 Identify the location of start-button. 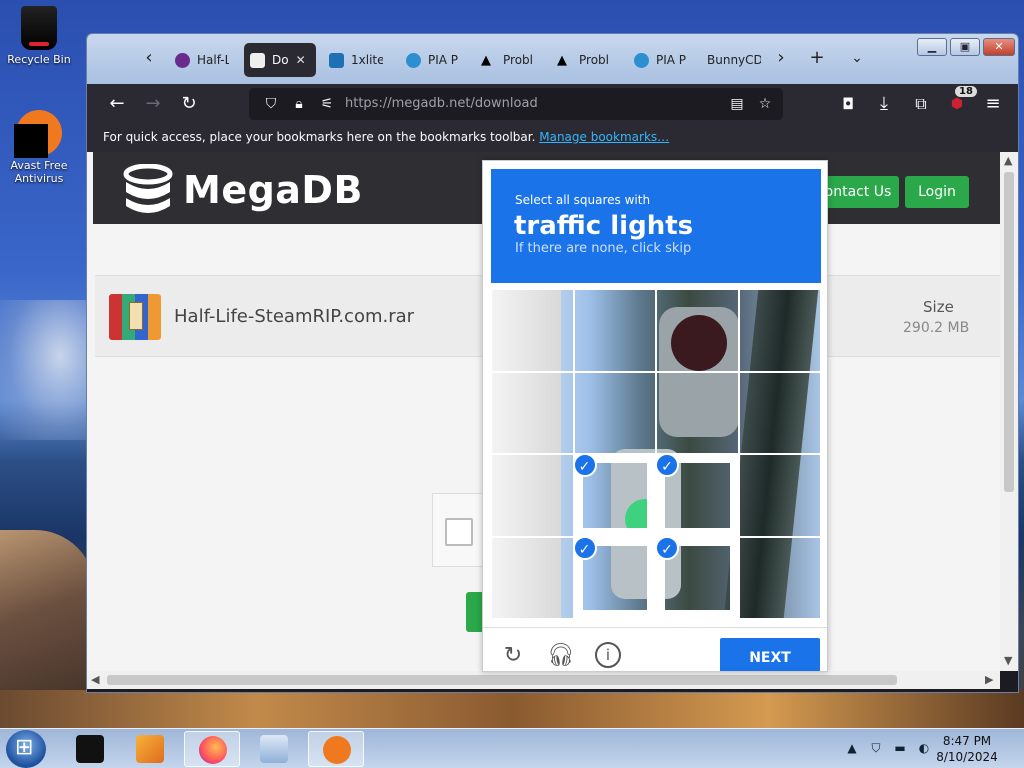
(26, 749).